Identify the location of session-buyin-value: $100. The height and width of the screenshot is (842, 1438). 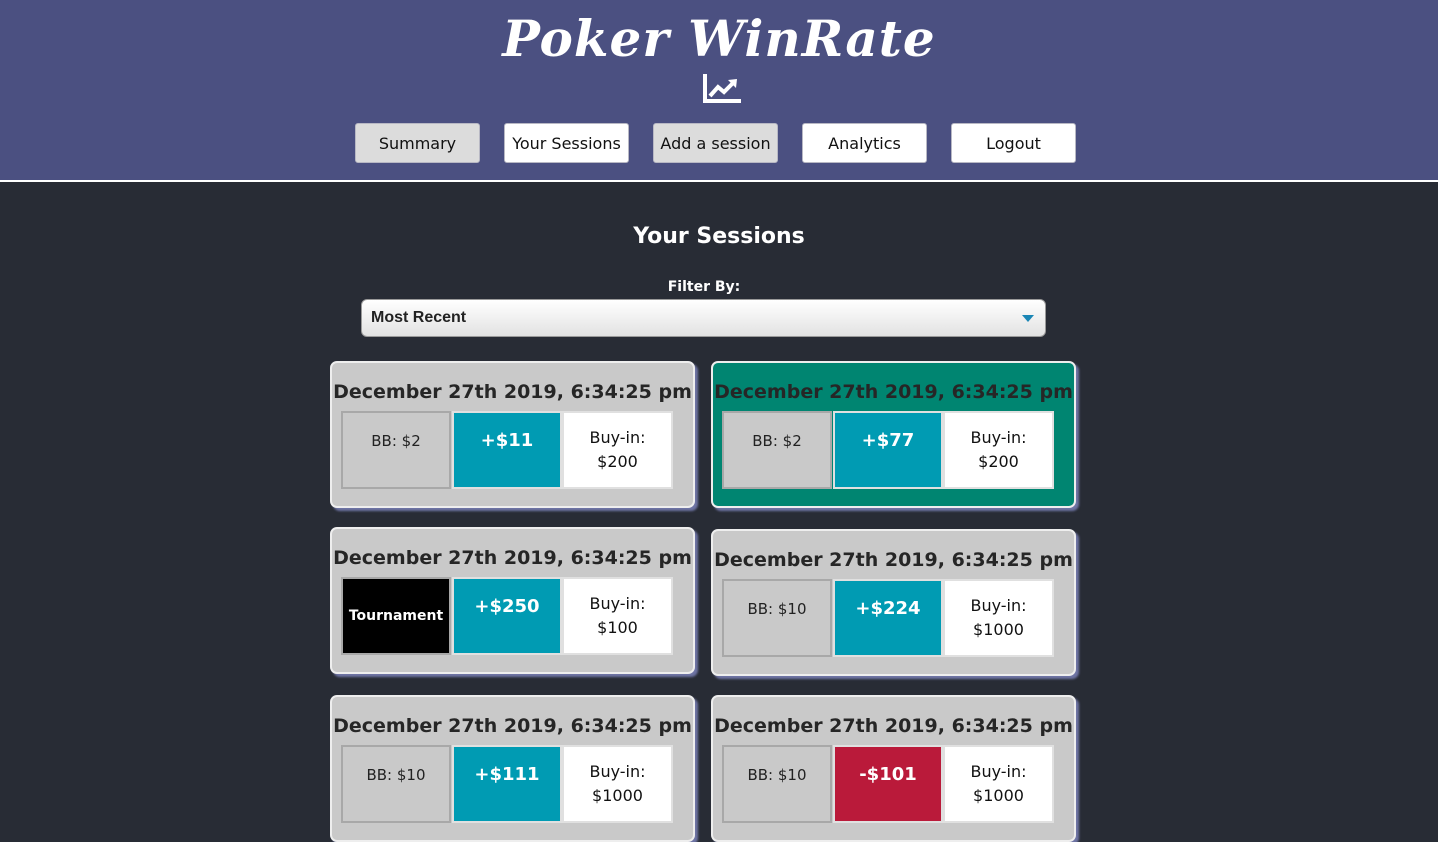
(617, 627).